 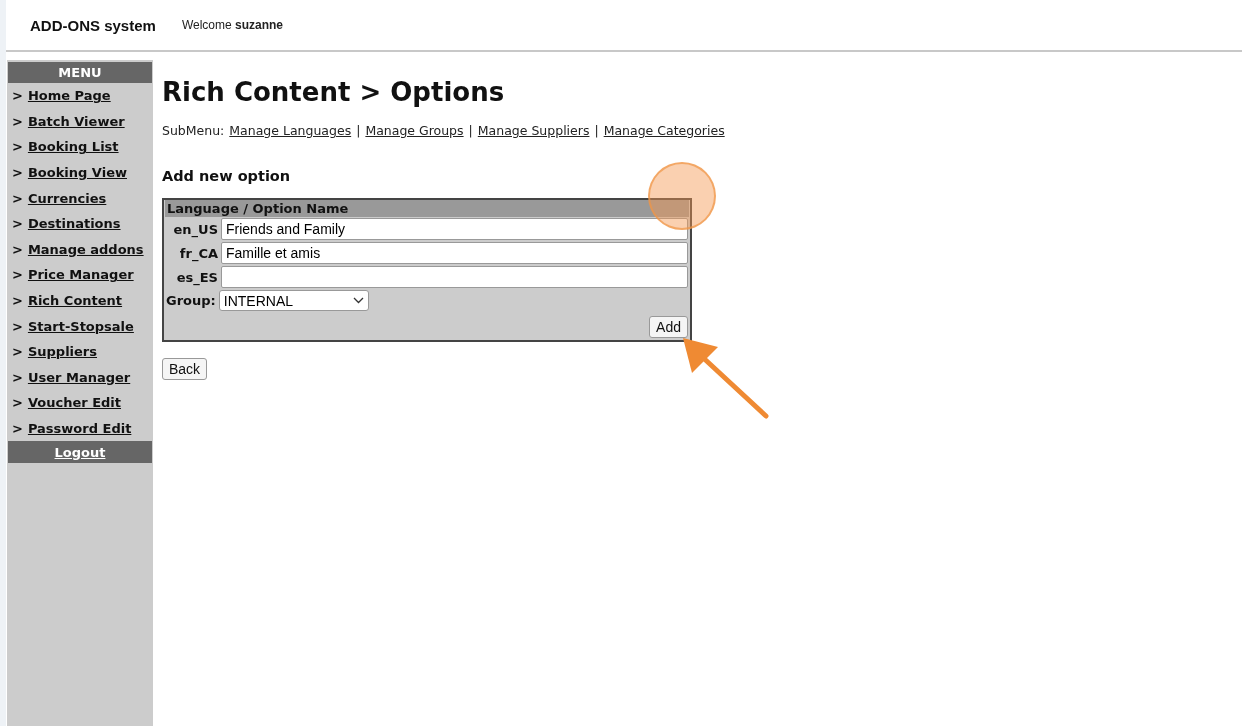 What do you see at coordinates (454, 253) in the screenshot?
I see `option-name-field: Famille et amis` at bounding box center [454, 253].